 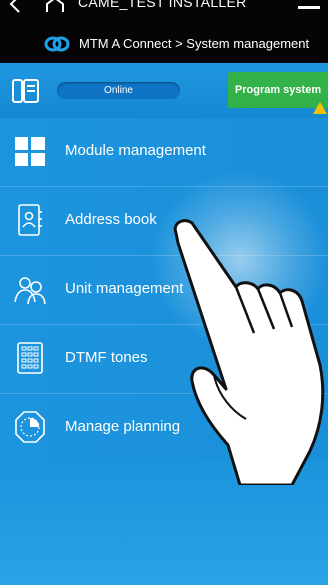 What do you see at coordinates (123, 426) in the screenshot?
I see `menu-item-label: Manage planning` at bounding box center [123, 426].